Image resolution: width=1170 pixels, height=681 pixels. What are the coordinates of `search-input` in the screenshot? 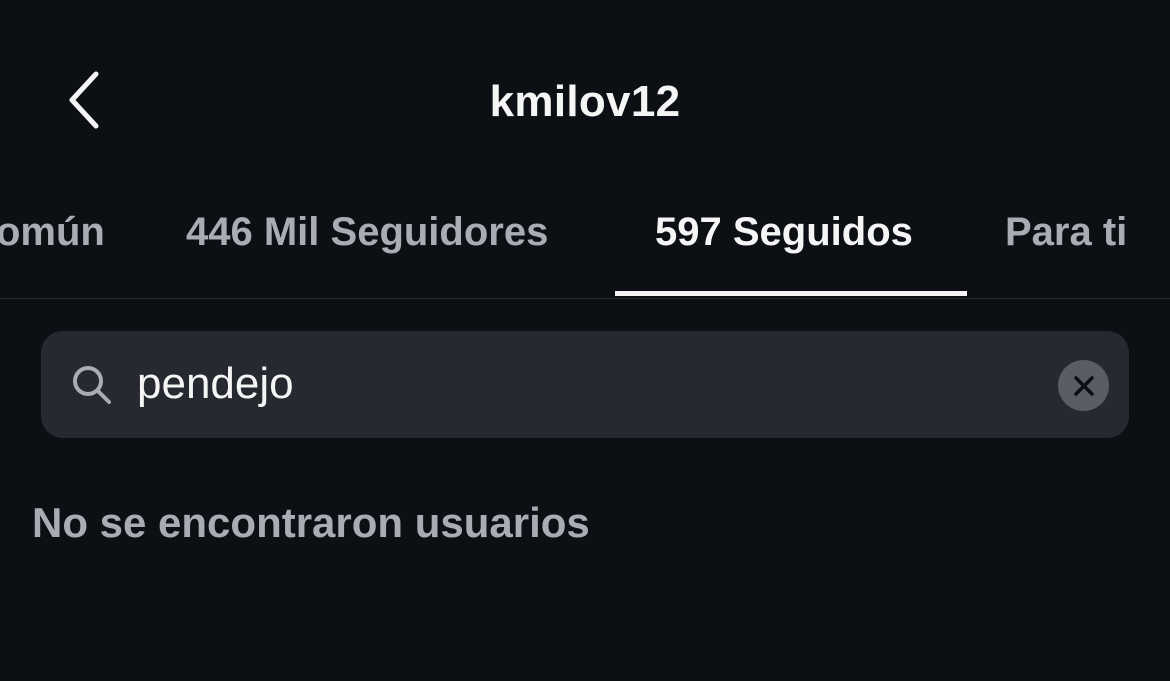 It's located at (587, 384).